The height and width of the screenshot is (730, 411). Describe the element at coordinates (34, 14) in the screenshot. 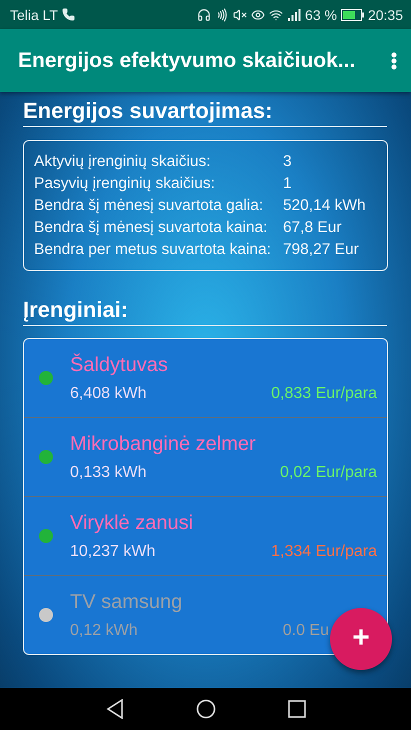

I see `carrier-name: Telia LT` at that location.